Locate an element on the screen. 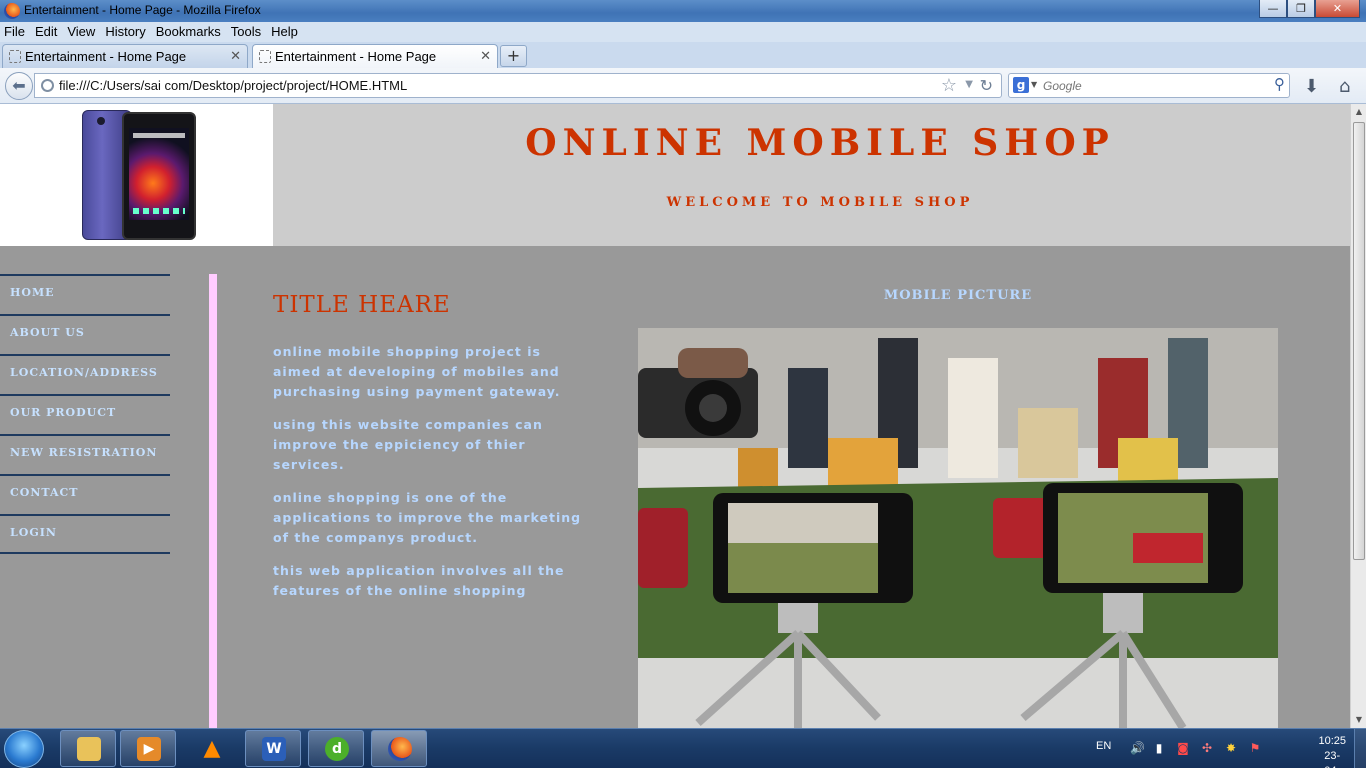 This screenshot has height=768, width=1366. language-indicator: EN is located at coordinates (1103, 746).